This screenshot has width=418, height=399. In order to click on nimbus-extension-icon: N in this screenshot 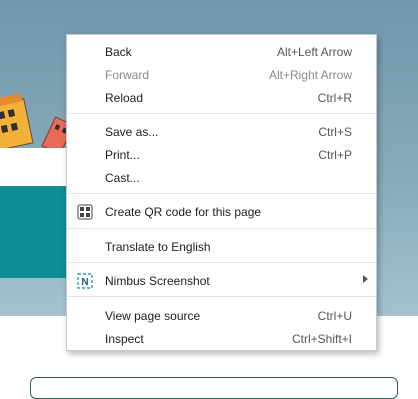, I will do `click(85, 281)`.